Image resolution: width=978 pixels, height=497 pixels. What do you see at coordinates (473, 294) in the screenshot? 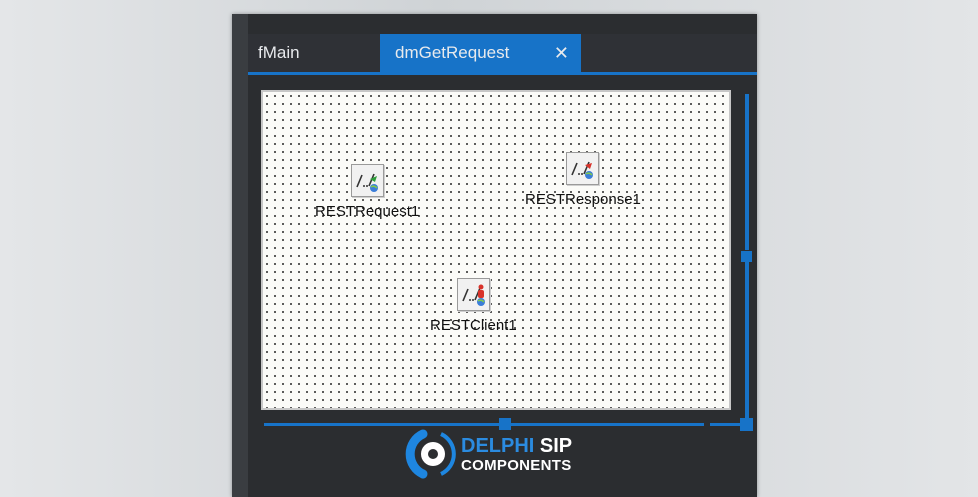
I see `rest-client-icon` at bounding box center [473, 294].